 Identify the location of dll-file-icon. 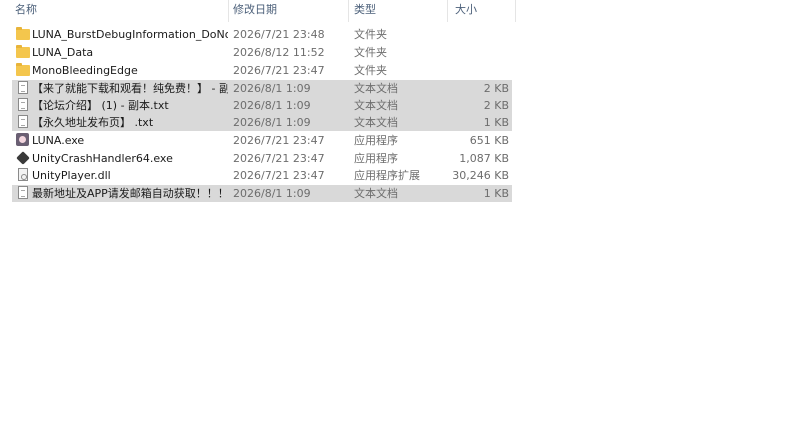
(23, 175).